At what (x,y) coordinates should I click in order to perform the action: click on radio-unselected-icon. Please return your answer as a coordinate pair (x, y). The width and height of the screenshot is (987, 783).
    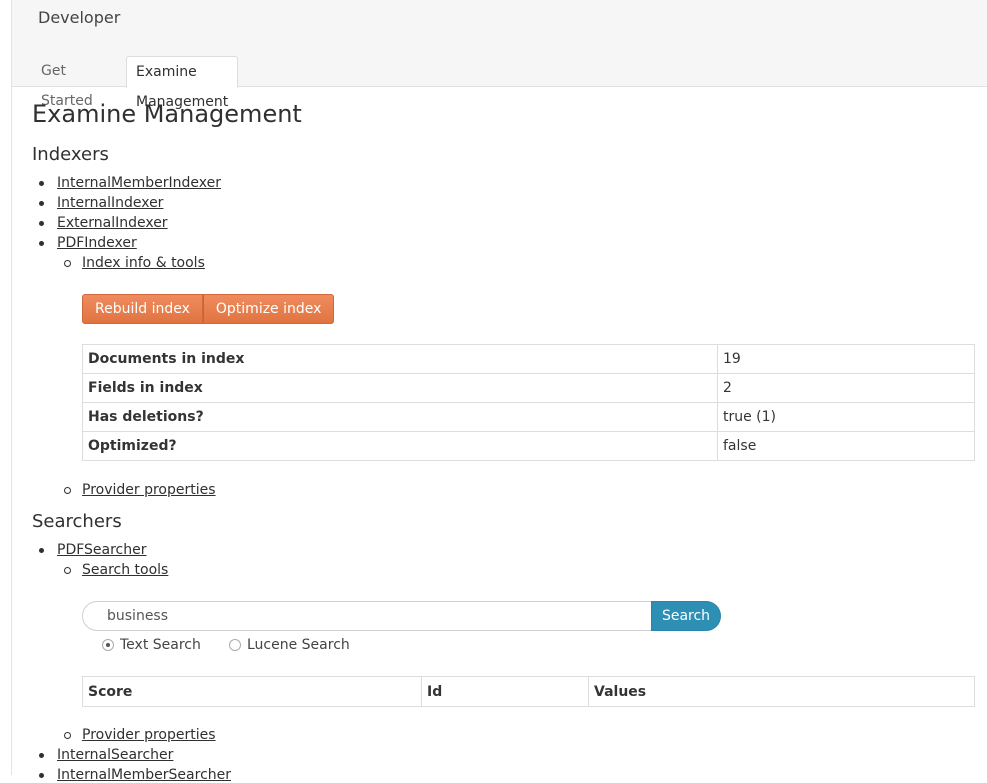
    Looking at the image, I should click on (235, 645).